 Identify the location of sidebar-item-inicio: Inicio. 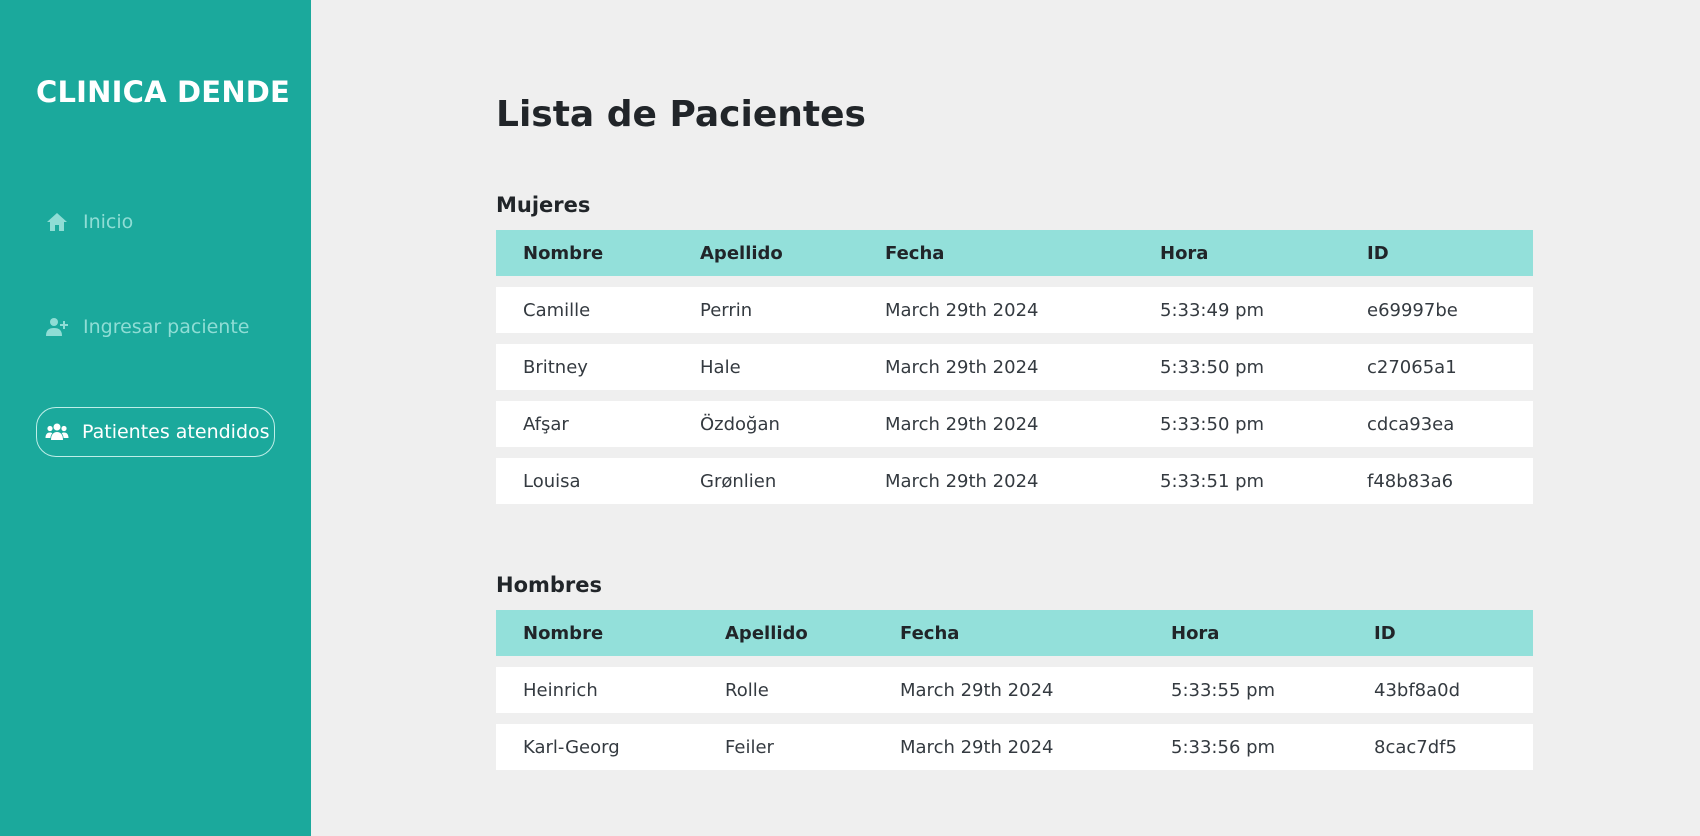
(88, 222).